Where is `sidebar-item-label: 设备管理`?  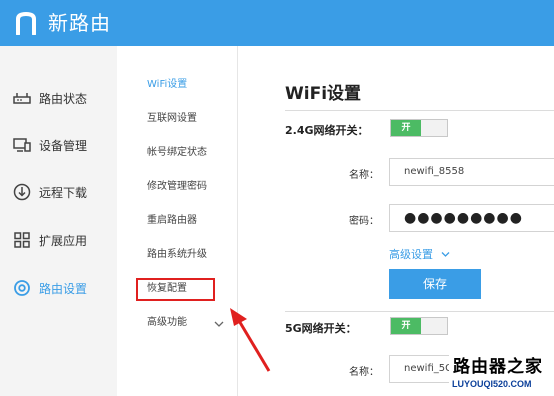
sidebar-item-label: 设备管理 is located at coordinates (63, 145).